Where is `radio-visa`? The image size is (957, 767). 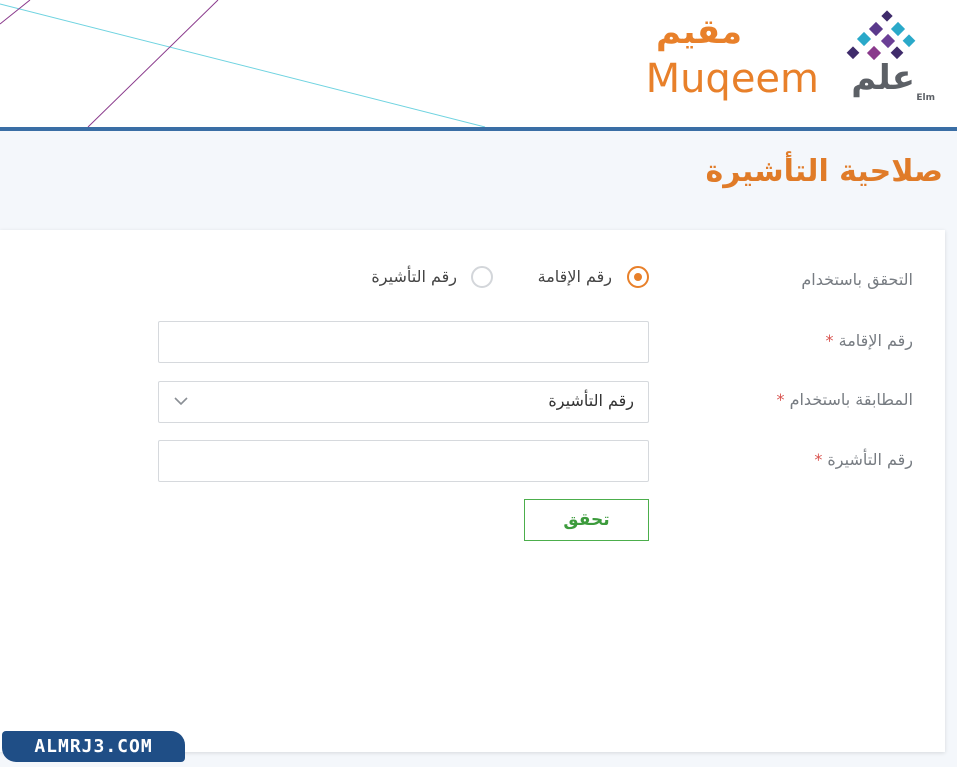 radio-visa is located at coordinates (482, 277).